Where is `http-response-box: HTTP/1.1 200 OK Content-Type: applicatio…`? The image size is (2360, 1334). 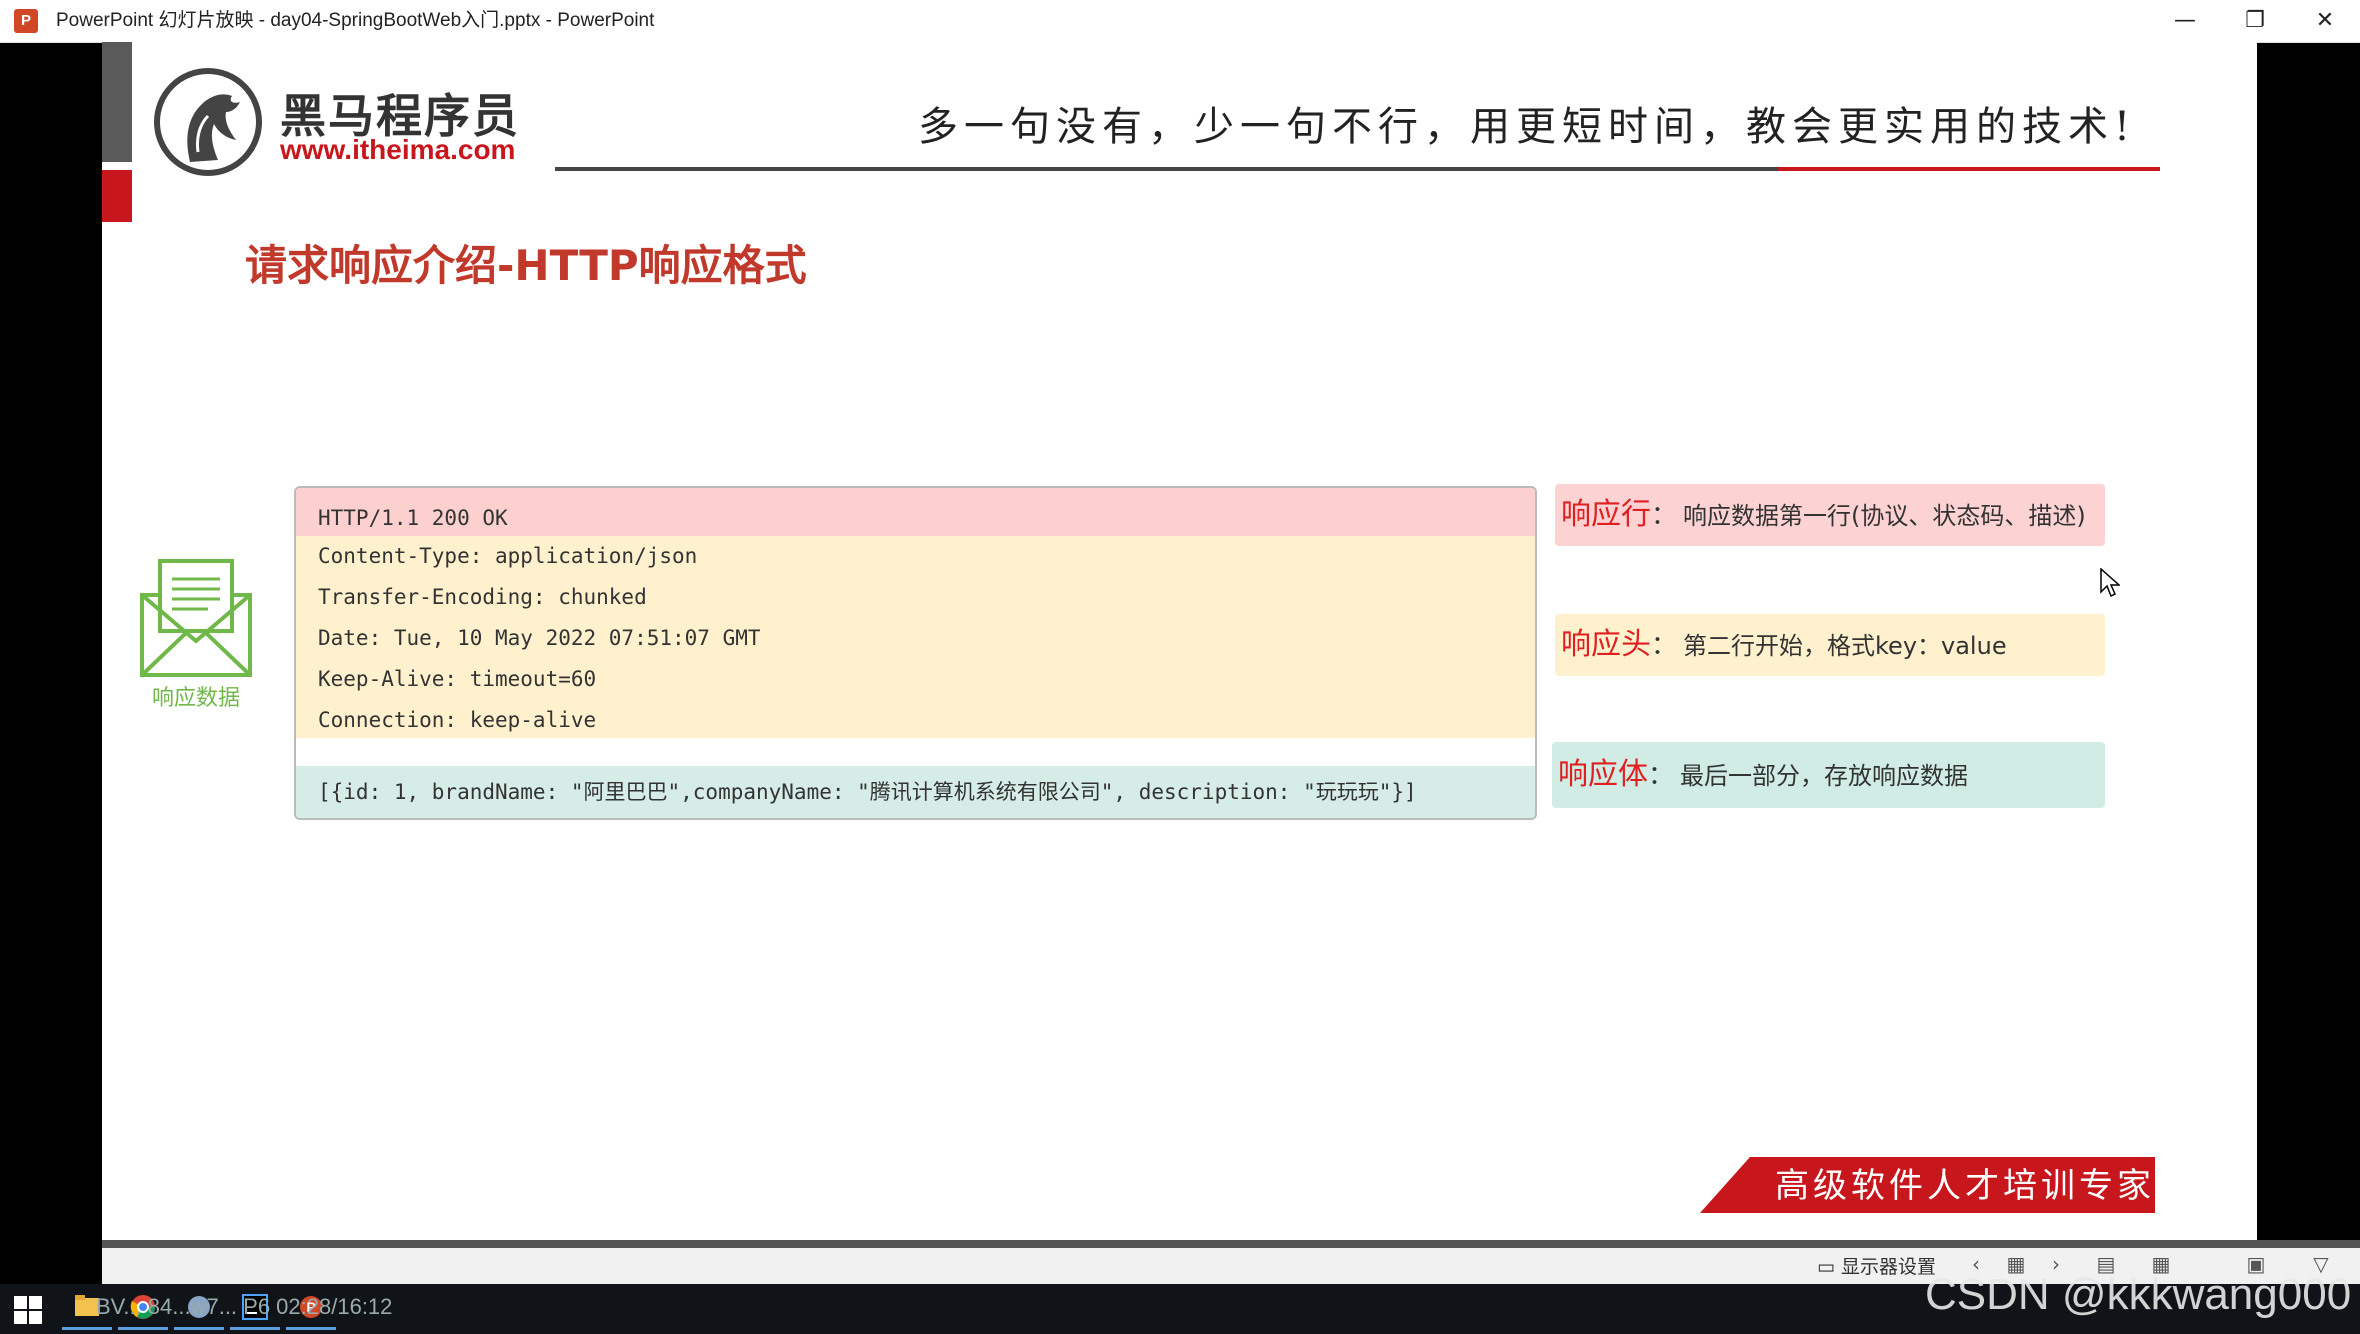 http-response-box: HTTP/1.1 200 OK Content-Type: applicatio… is located at coordinates (915, 653).